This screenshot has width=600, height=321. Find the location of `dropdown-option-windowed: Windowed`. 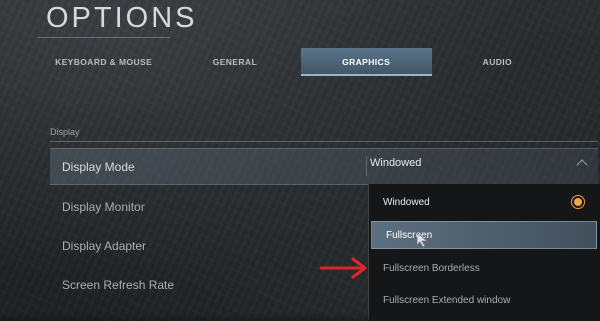

dropdown-option-windowed: Windowed is located at coordinates (483, 202).